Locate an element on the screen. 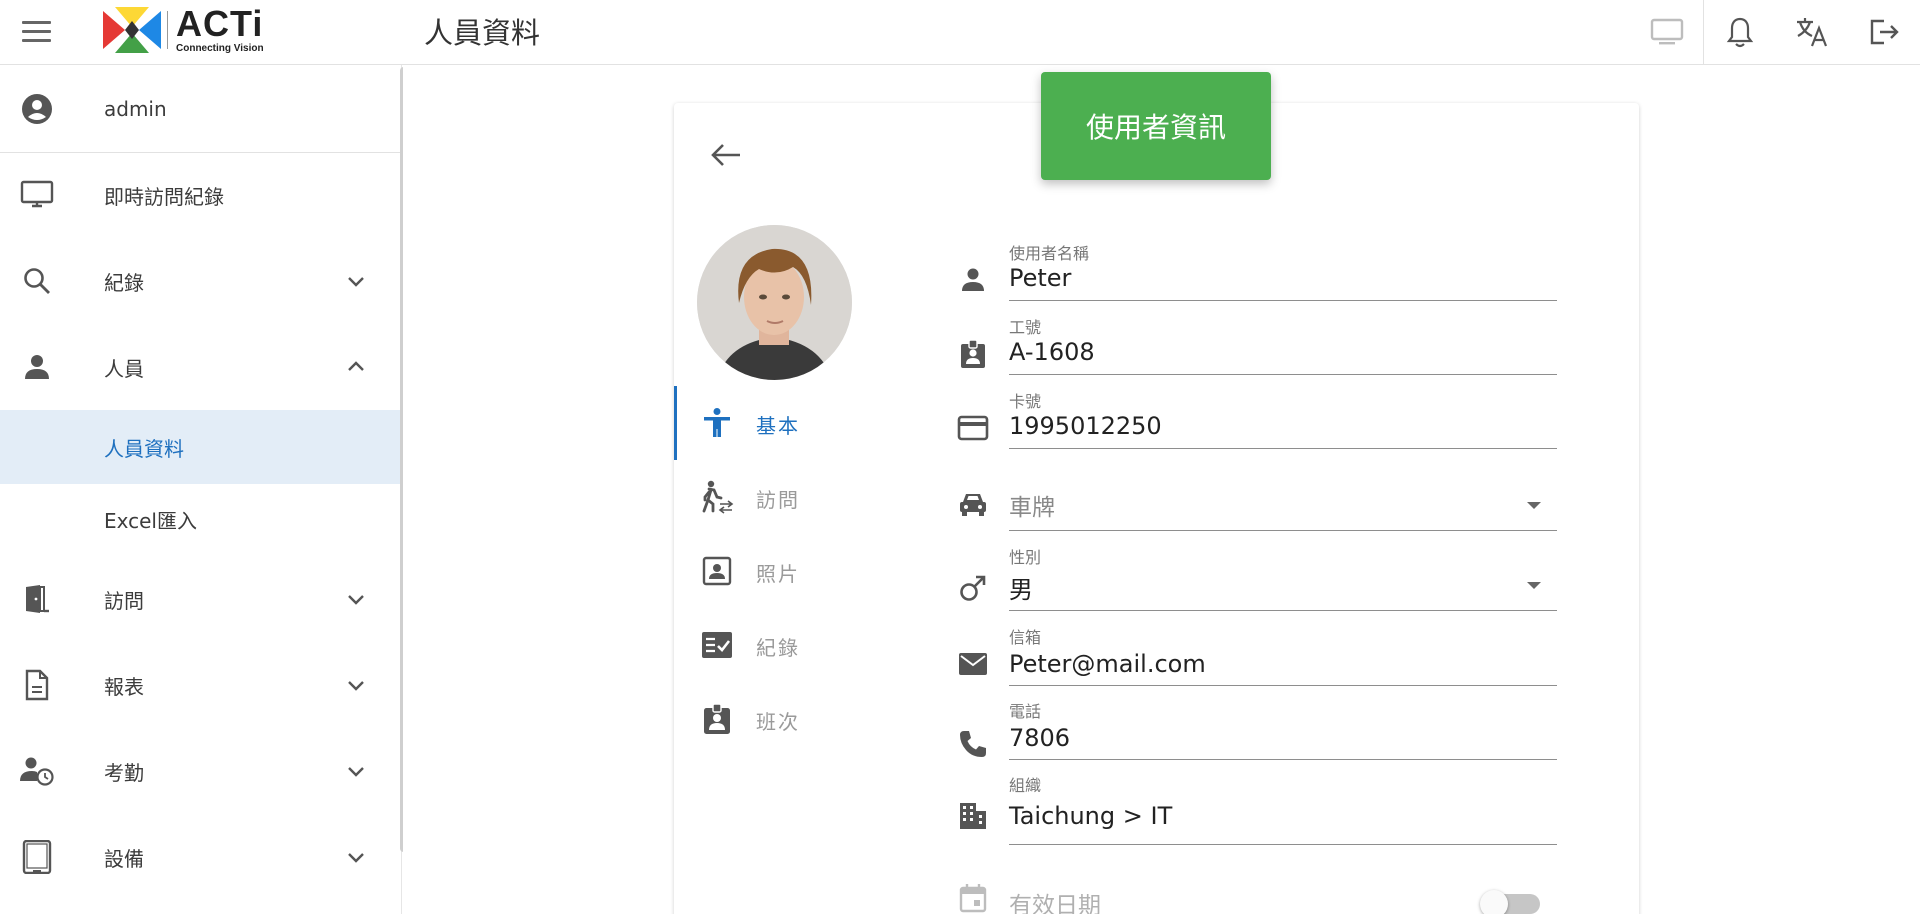 This screenshot has height=914, width=1920. phone-field: 電話 7806 is located at coordinates (1256, 729).